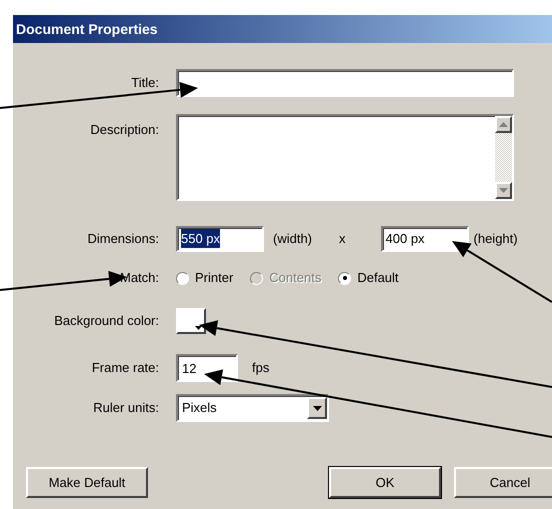  I want to click on field-label: Description:, so click(124, 130).